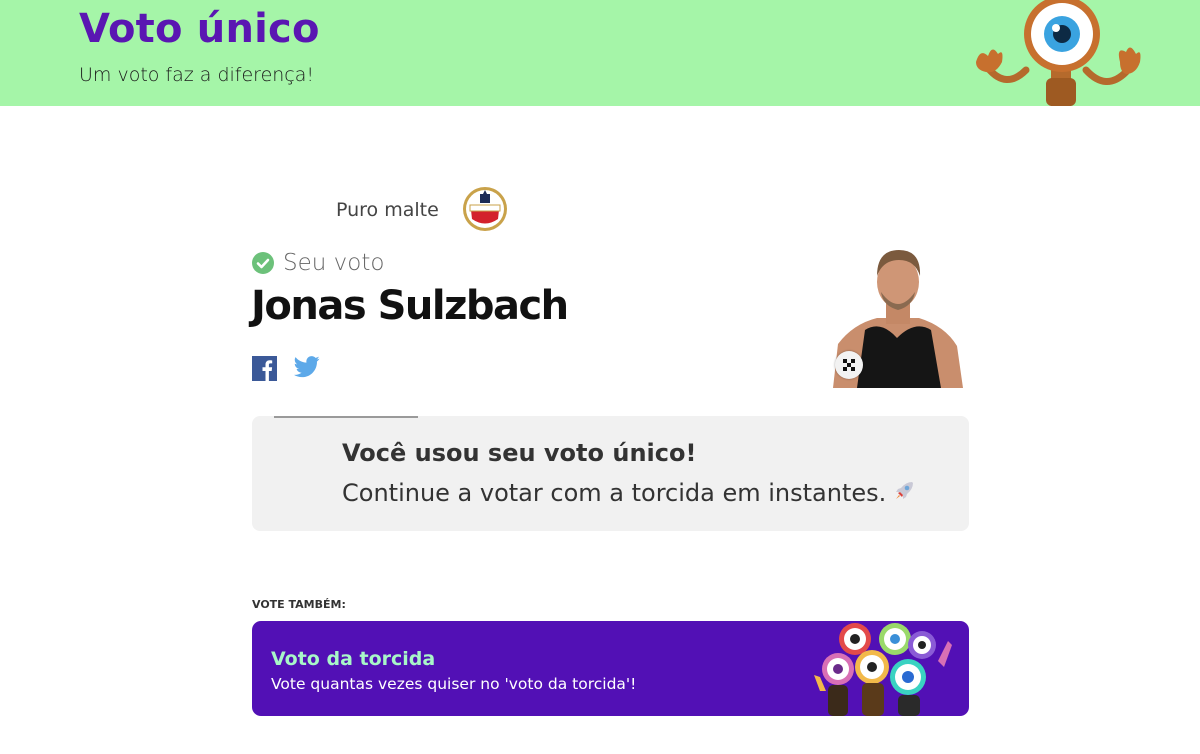  I want to click on twitter-icon, so click(306, 367).